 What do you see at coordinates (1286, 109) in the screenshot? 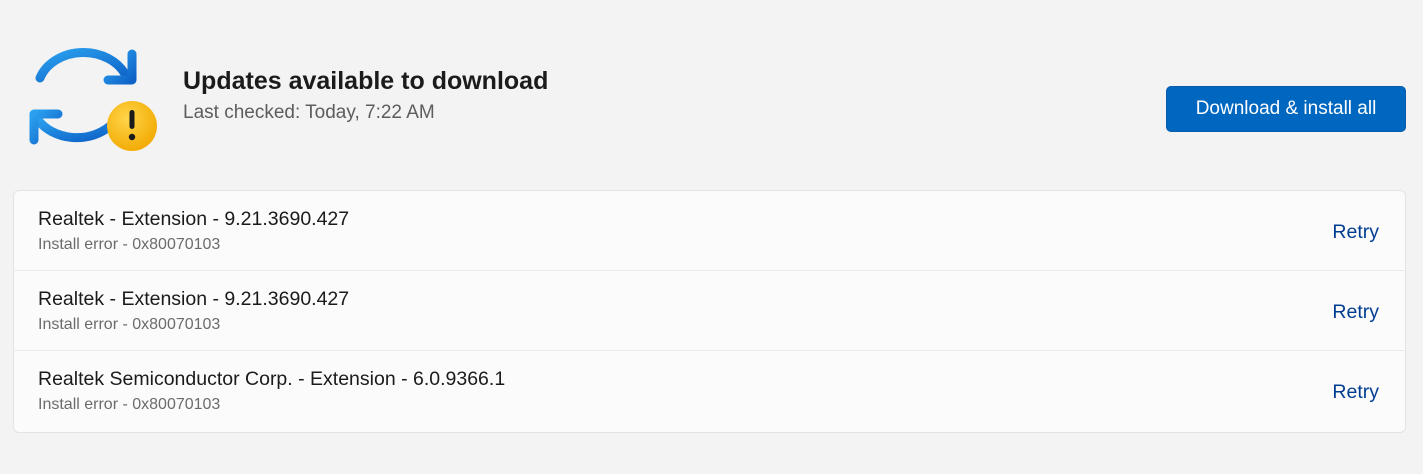
I see `download-install-all-button: Download & install all` at bounding box center [1286, 109].